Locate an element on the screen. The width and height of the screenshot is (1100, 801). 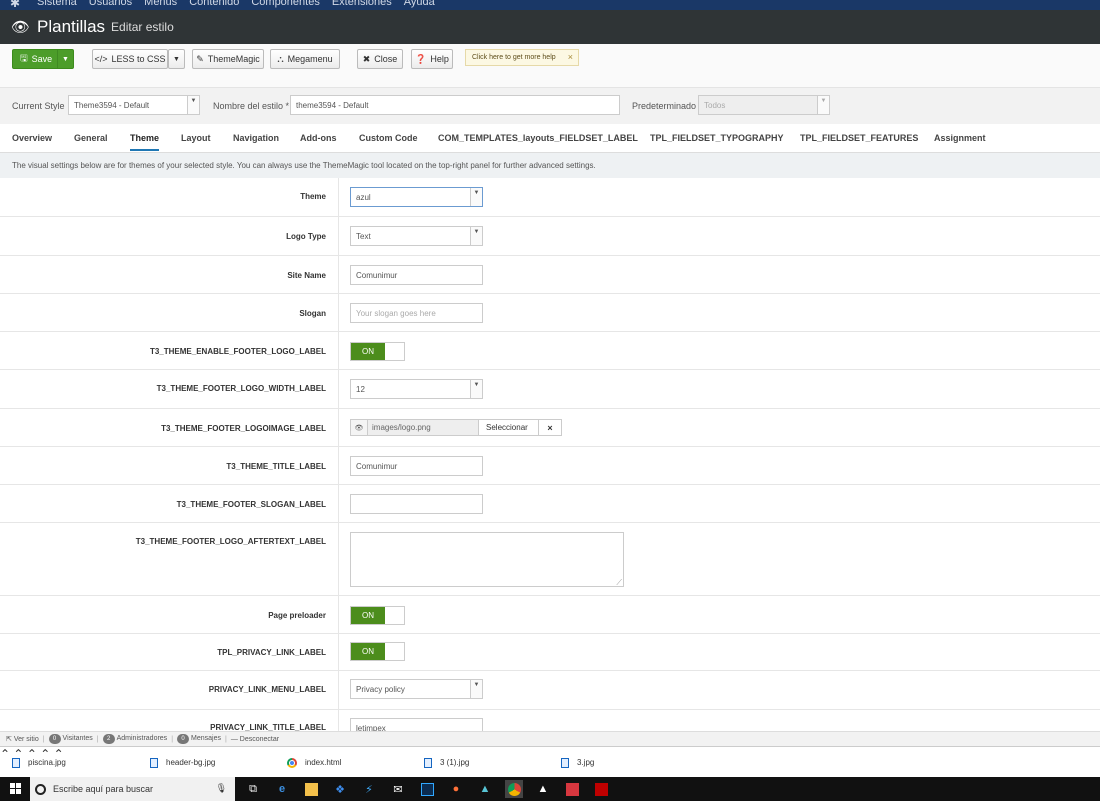
help-button: ❓ Help is located at coordinates (432, 59).